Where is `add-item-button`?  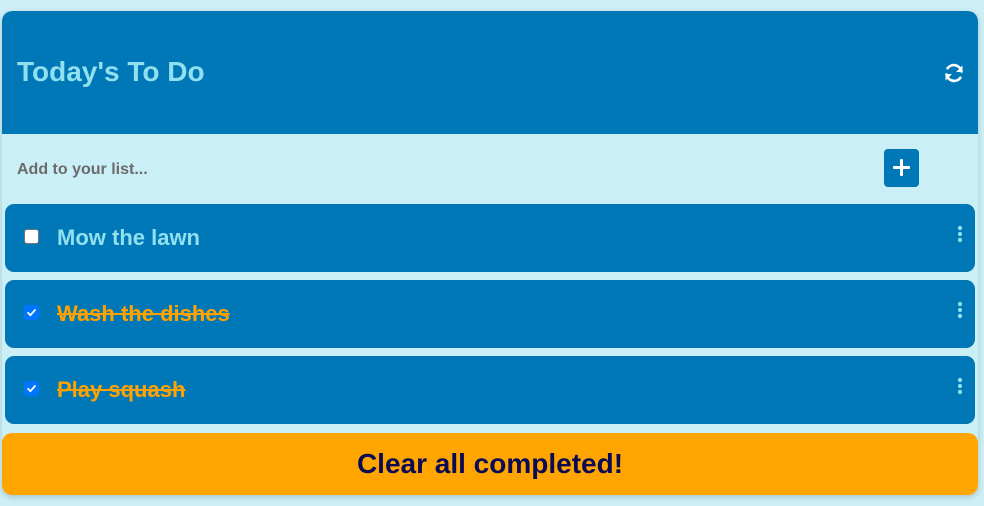 add-item-button is located at coordinates (901, 168).